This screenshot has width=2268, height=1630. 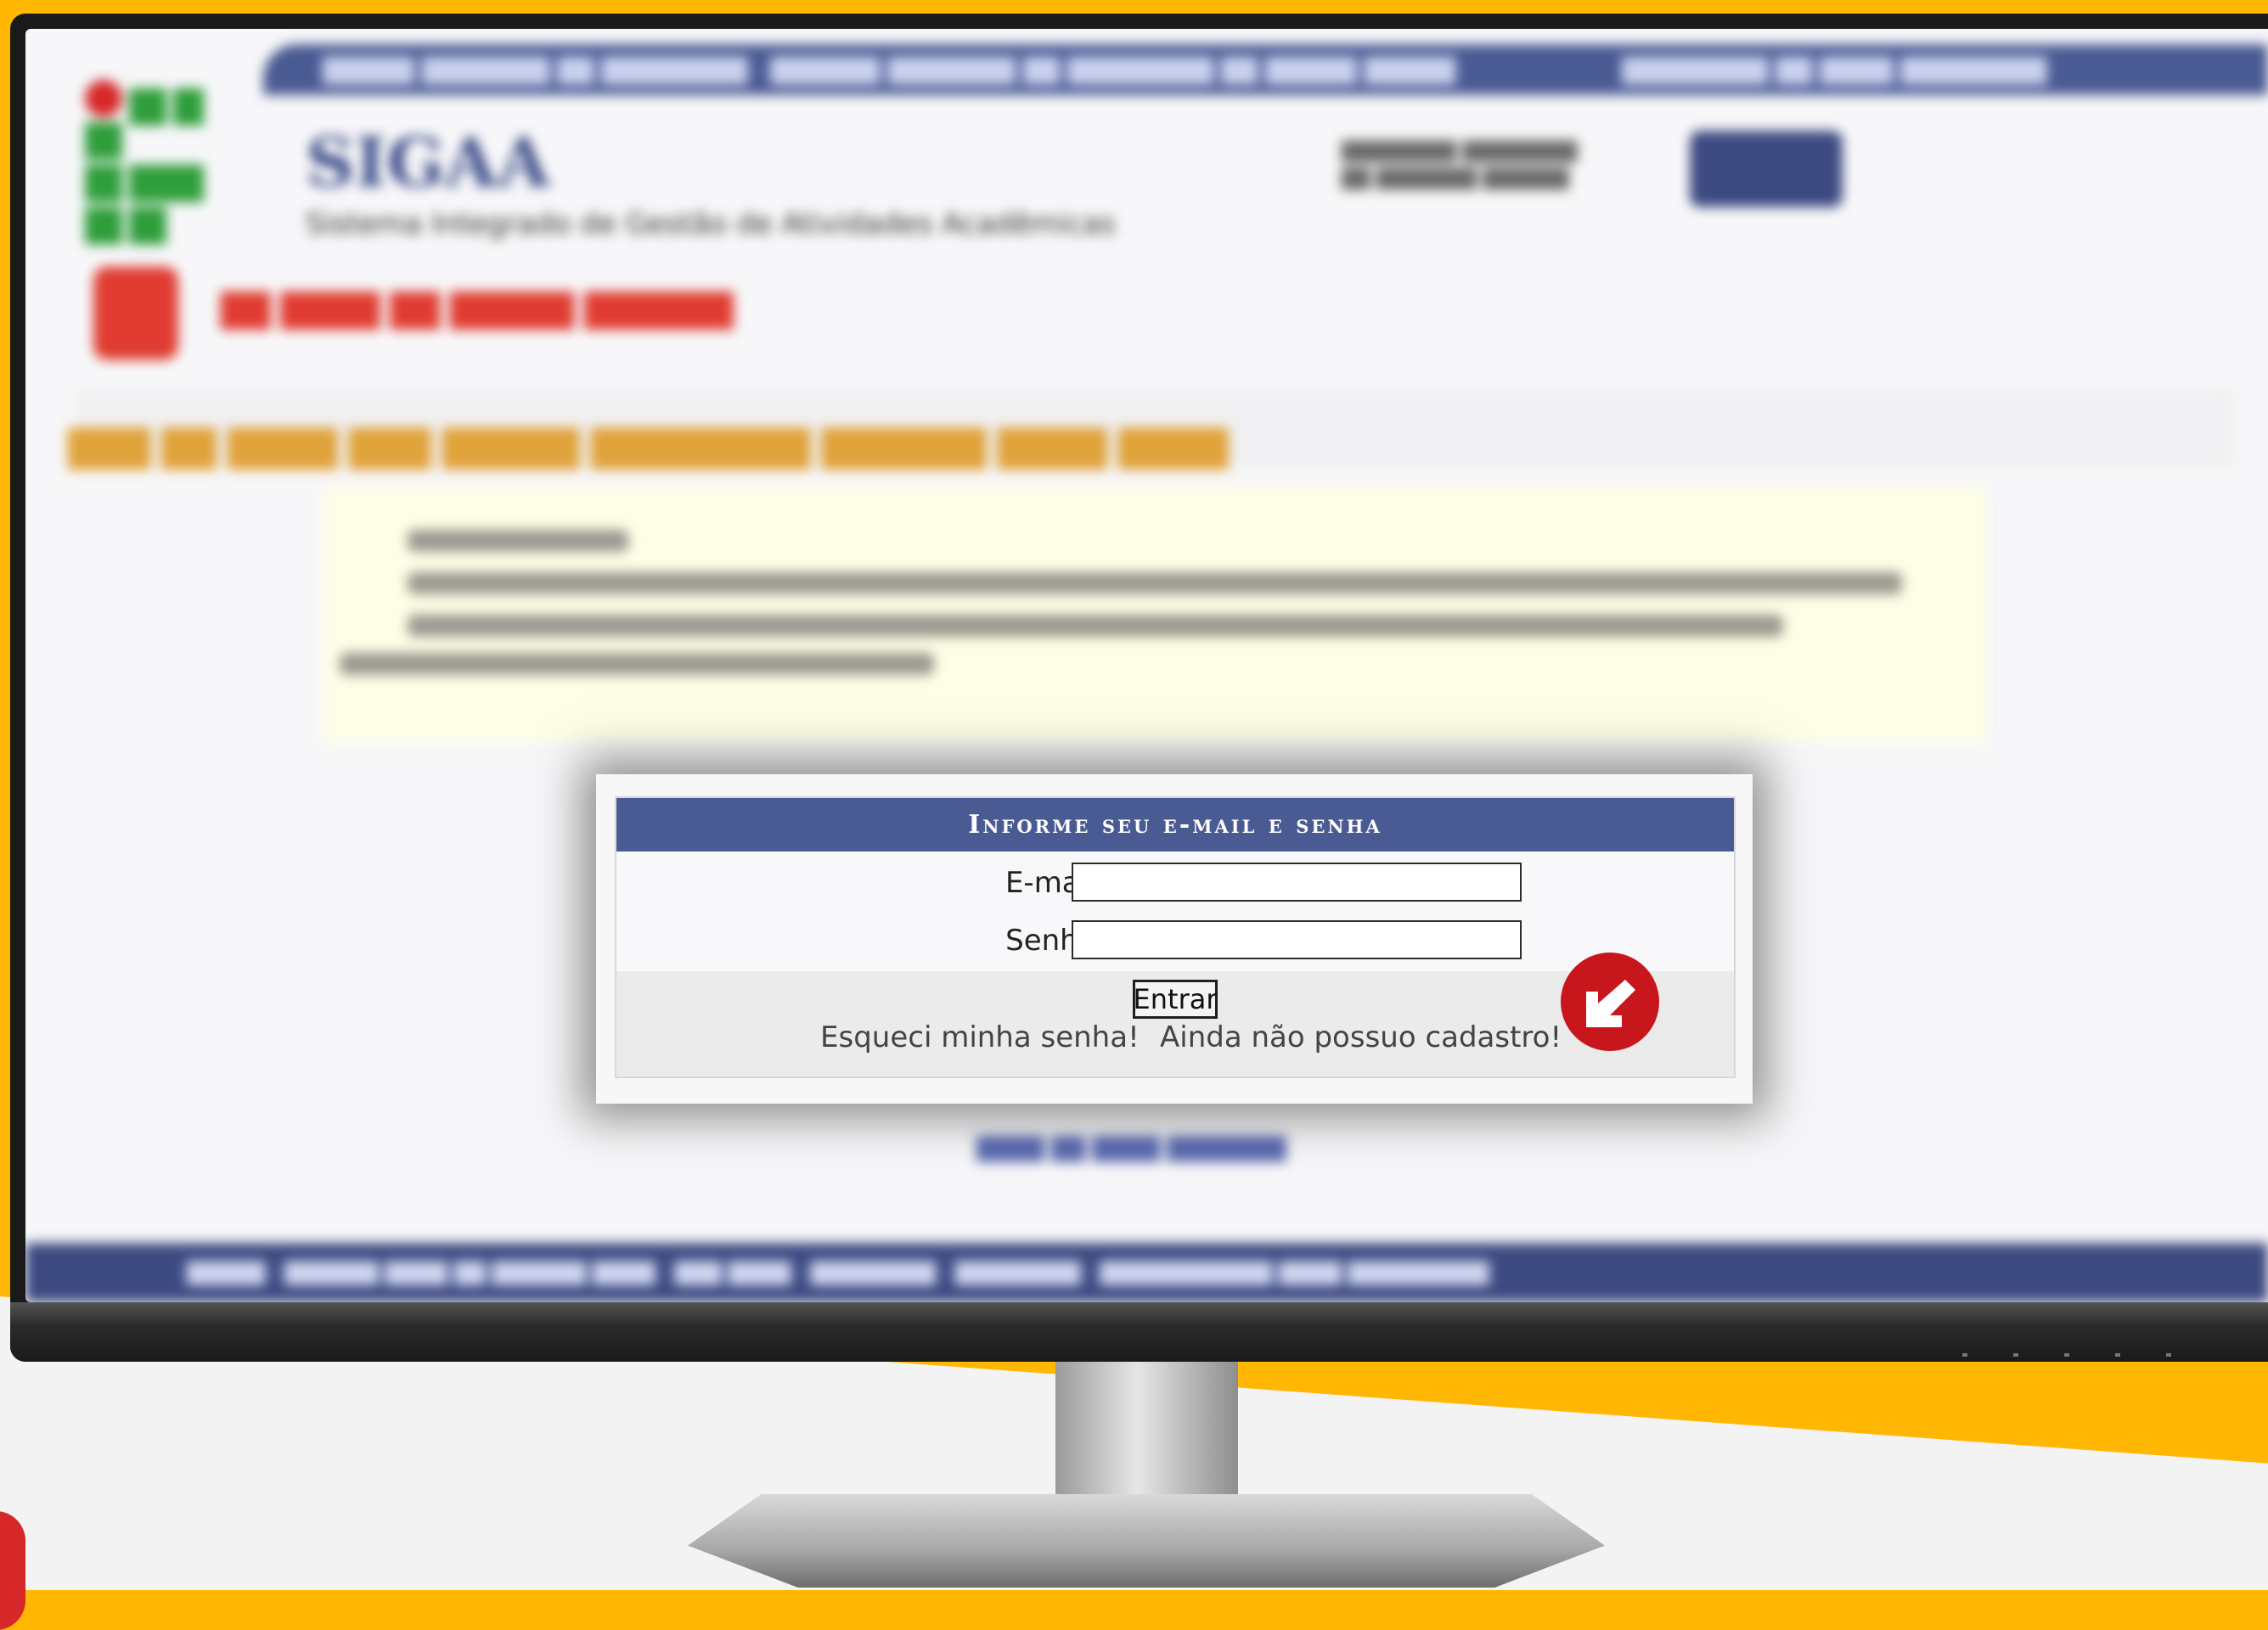 What do you see at coordinates (1610, 1002) in the screenshot?
I see `arrow-down-left-icon` at bounding box center [1610, 1002].